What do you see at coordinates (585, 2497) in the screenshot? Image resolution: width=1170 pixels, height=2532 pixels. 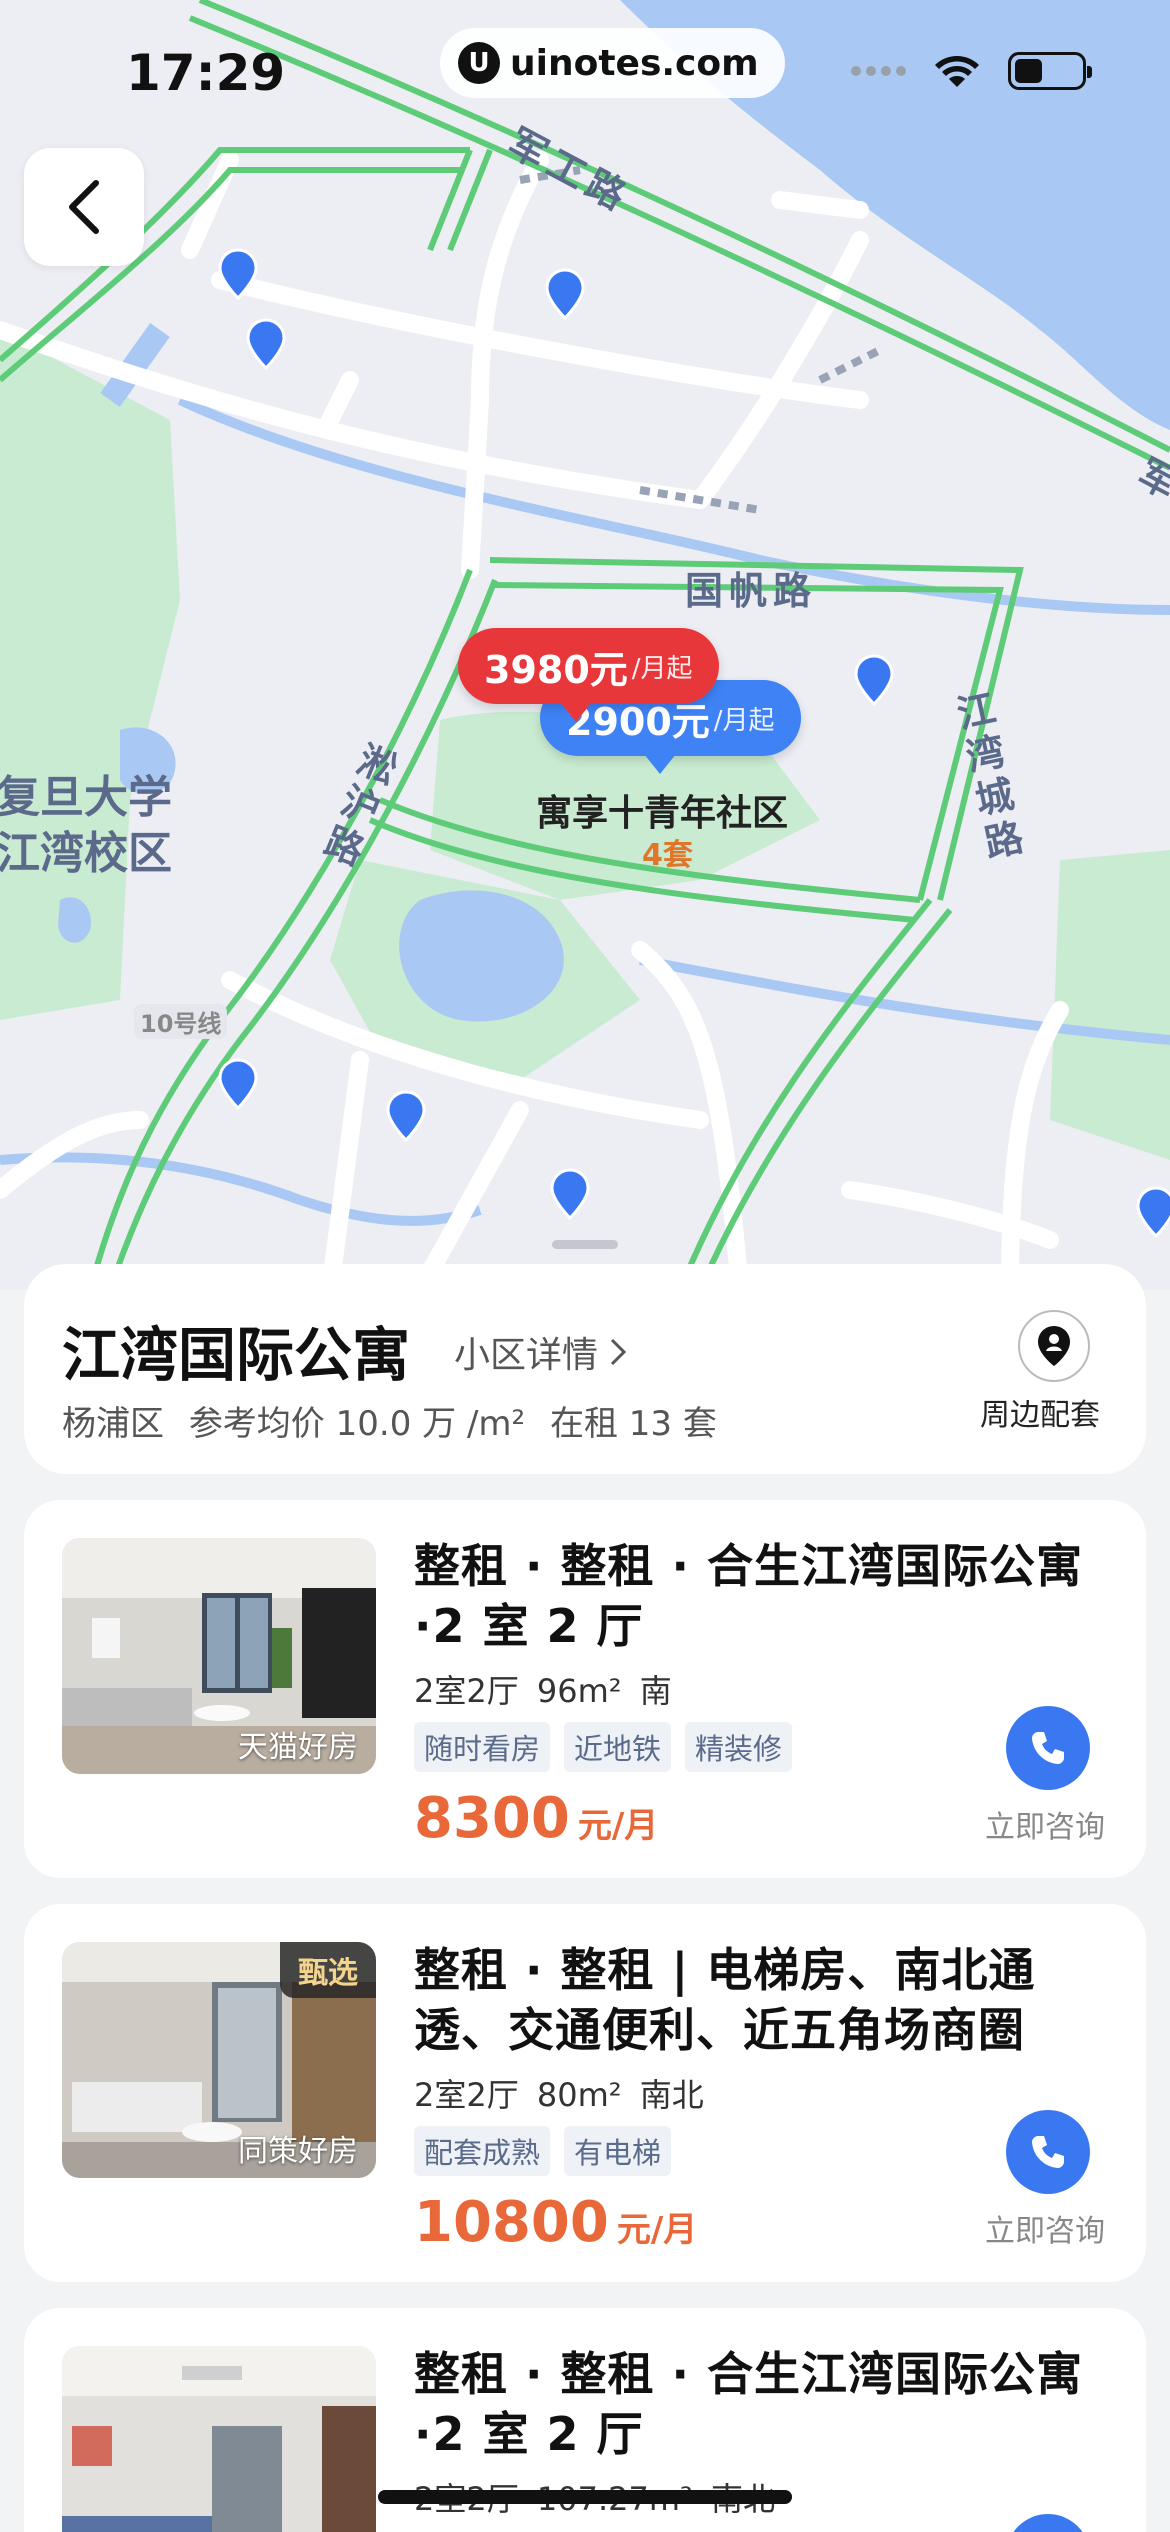 I see `home-indicator` at bounding box center [585, 2497].